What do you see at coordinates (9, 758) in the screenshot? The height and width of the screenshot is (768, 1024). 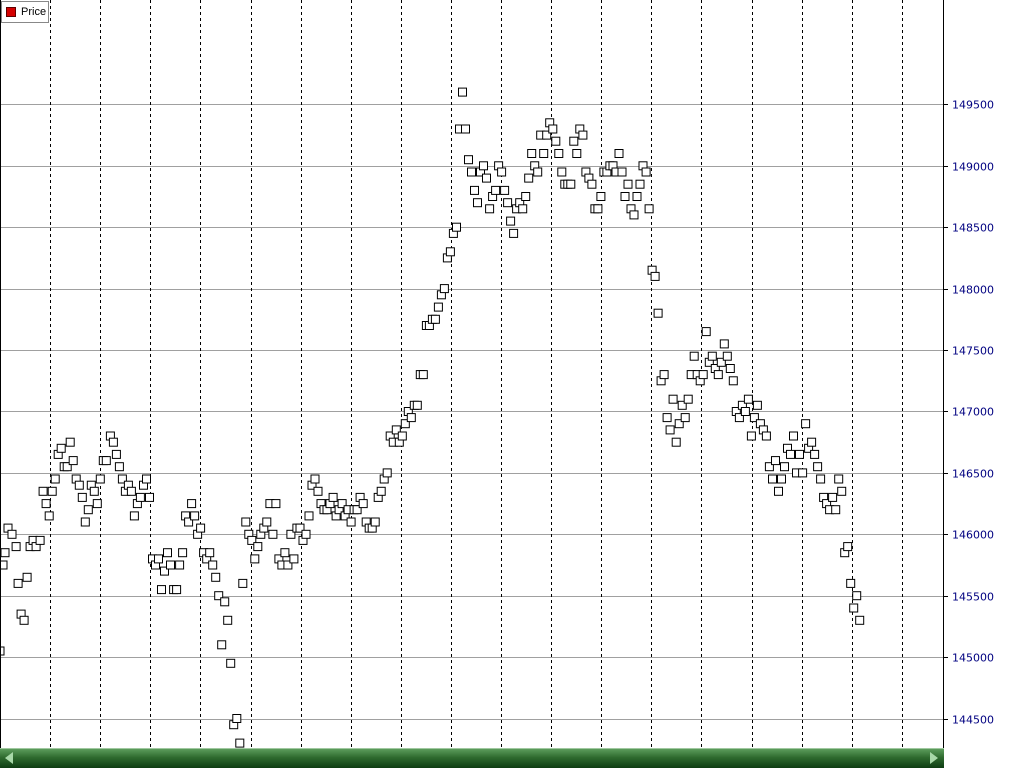 I see `scroll-left-arrow-icon` at bounding box center [9, 758].